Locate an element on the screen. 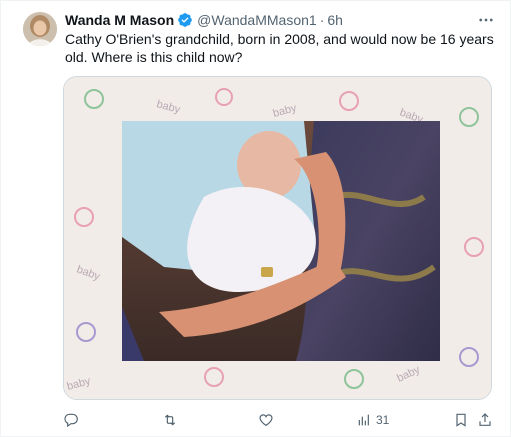  more-options-icon is located at coordinates (486, 20).